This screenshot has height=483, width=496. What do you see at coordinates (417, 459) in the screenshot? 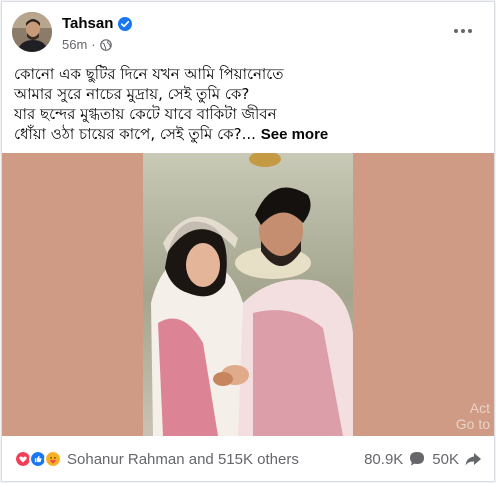
I see `comment-icon` at bounding box center [417, 459].